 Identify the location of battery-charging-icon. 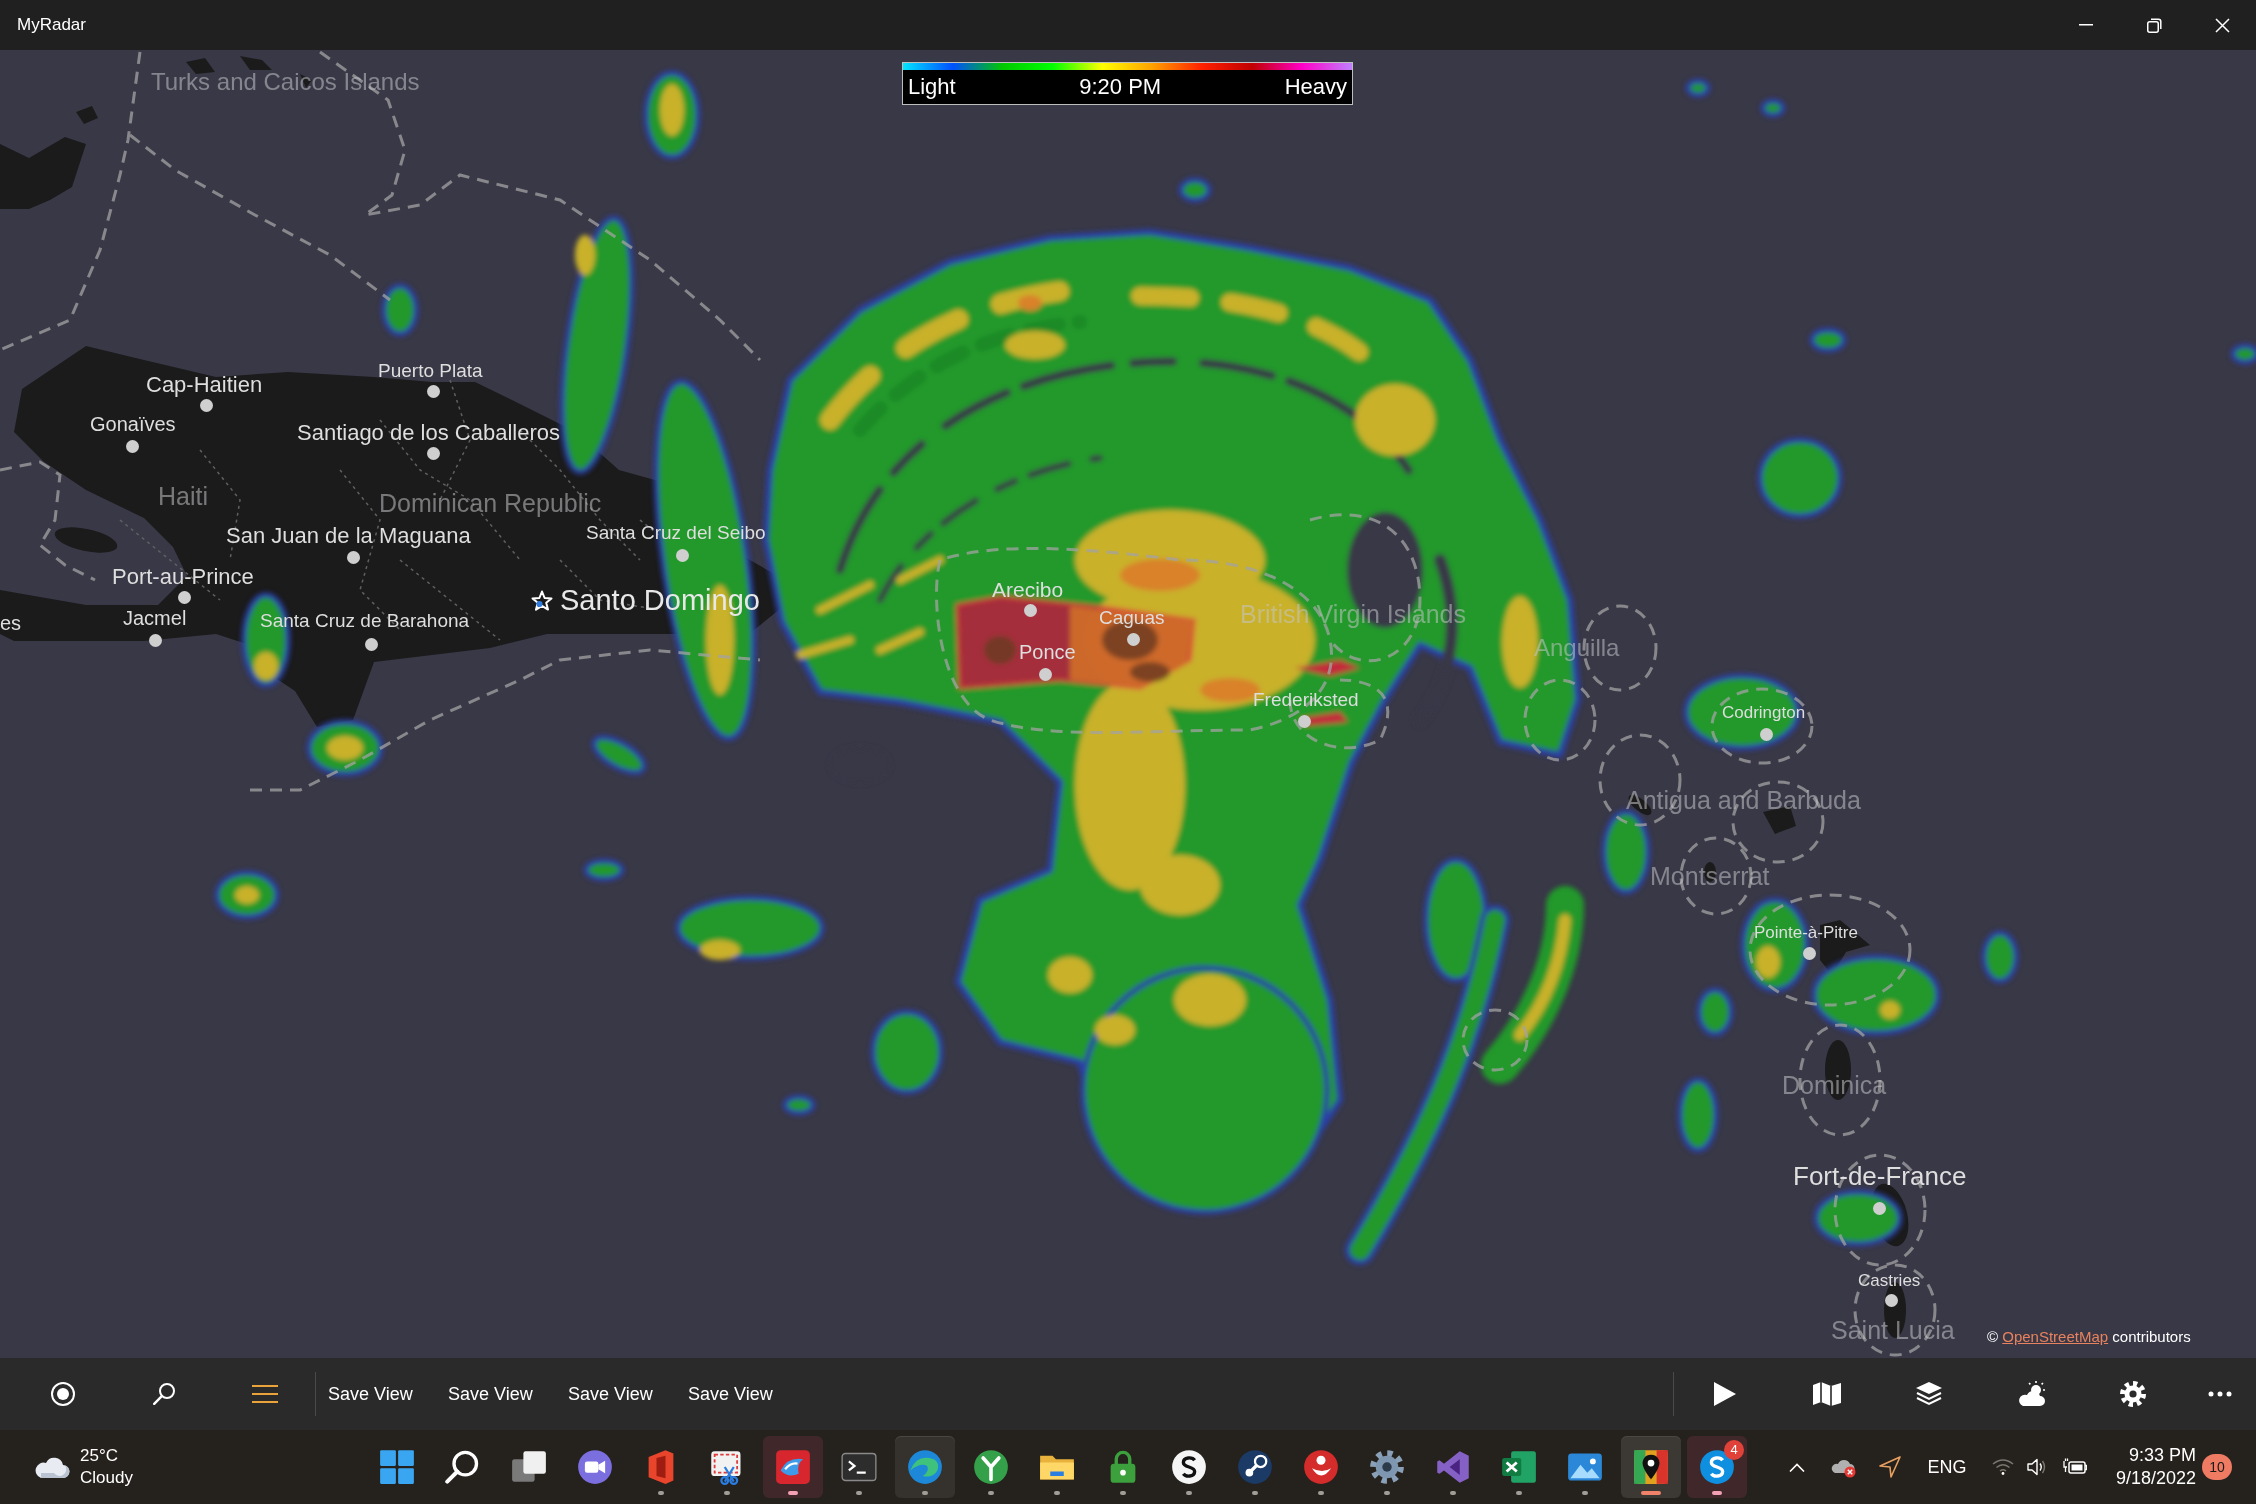
(2075, 1467).